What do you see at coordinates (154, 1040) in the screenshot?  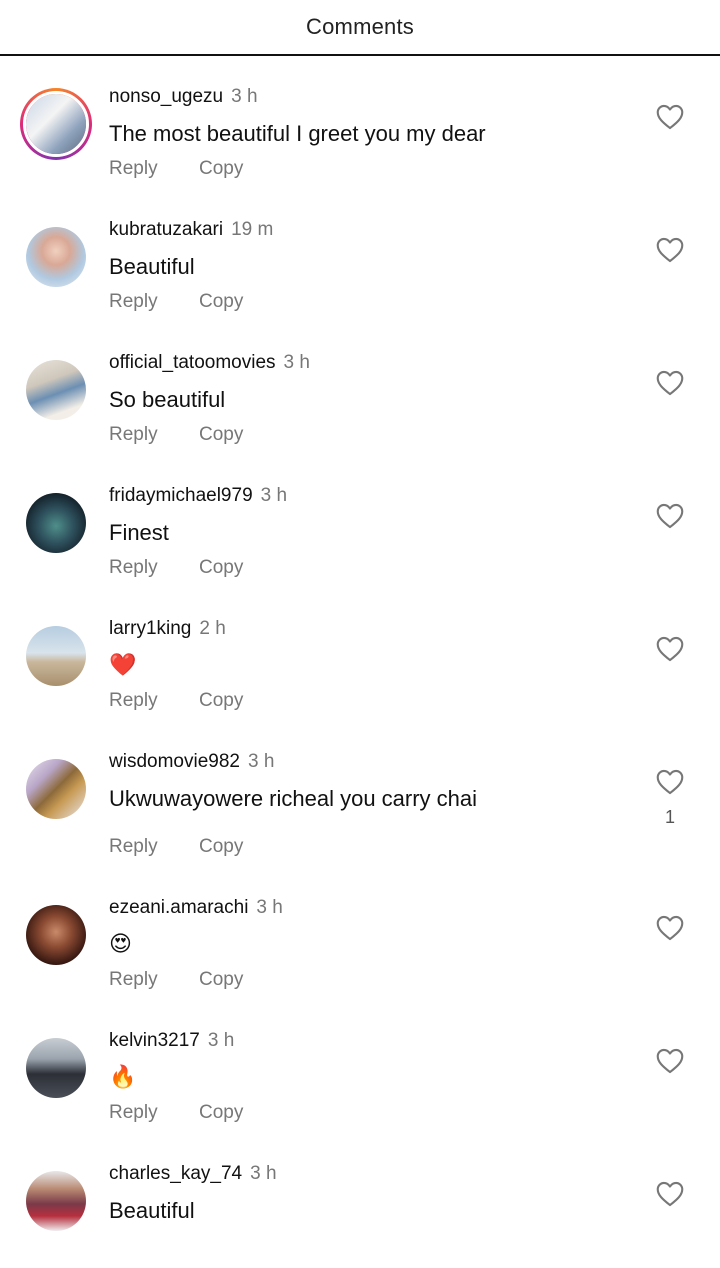 I see `comment-username: kelvin3217` at bounding box center [154, 1040].